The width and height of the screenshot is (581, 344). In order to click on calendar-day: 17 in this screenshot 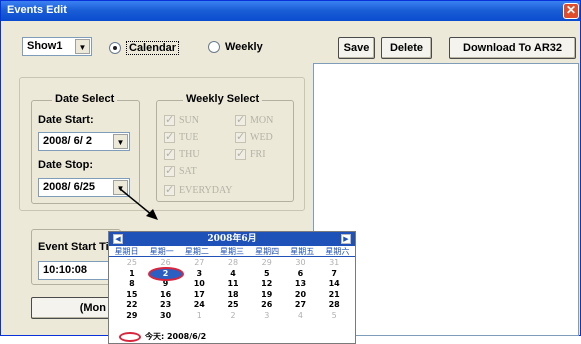, I will do `click(199, 295)`.